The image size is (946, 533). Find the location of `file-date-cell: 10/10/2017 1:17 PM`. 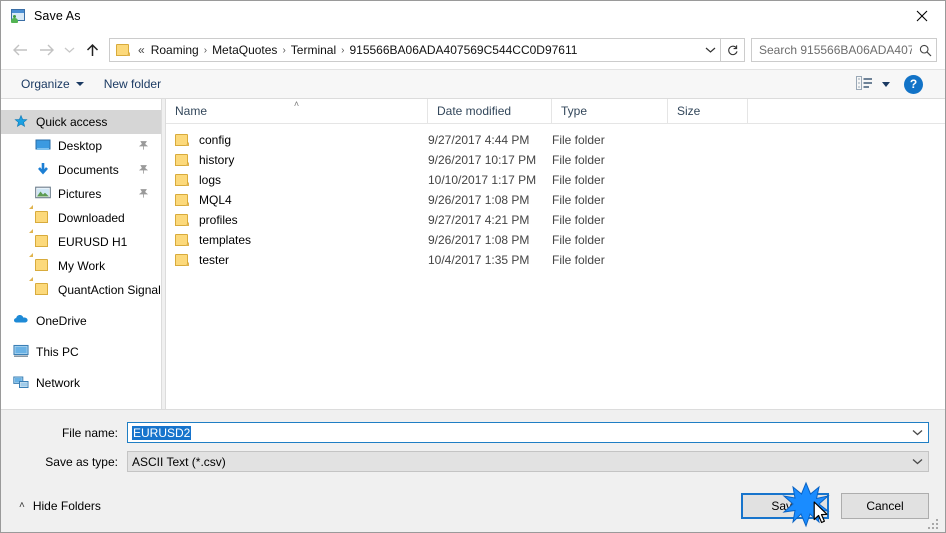

file-date-cell: 10/10/2017 1:17 PM is located at coordinates (482, 180).